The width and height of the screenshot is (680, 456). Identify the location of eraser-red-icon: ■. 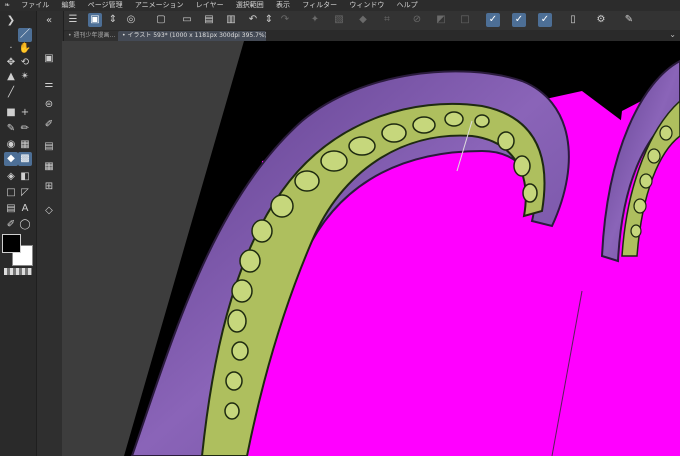
(11, 113).